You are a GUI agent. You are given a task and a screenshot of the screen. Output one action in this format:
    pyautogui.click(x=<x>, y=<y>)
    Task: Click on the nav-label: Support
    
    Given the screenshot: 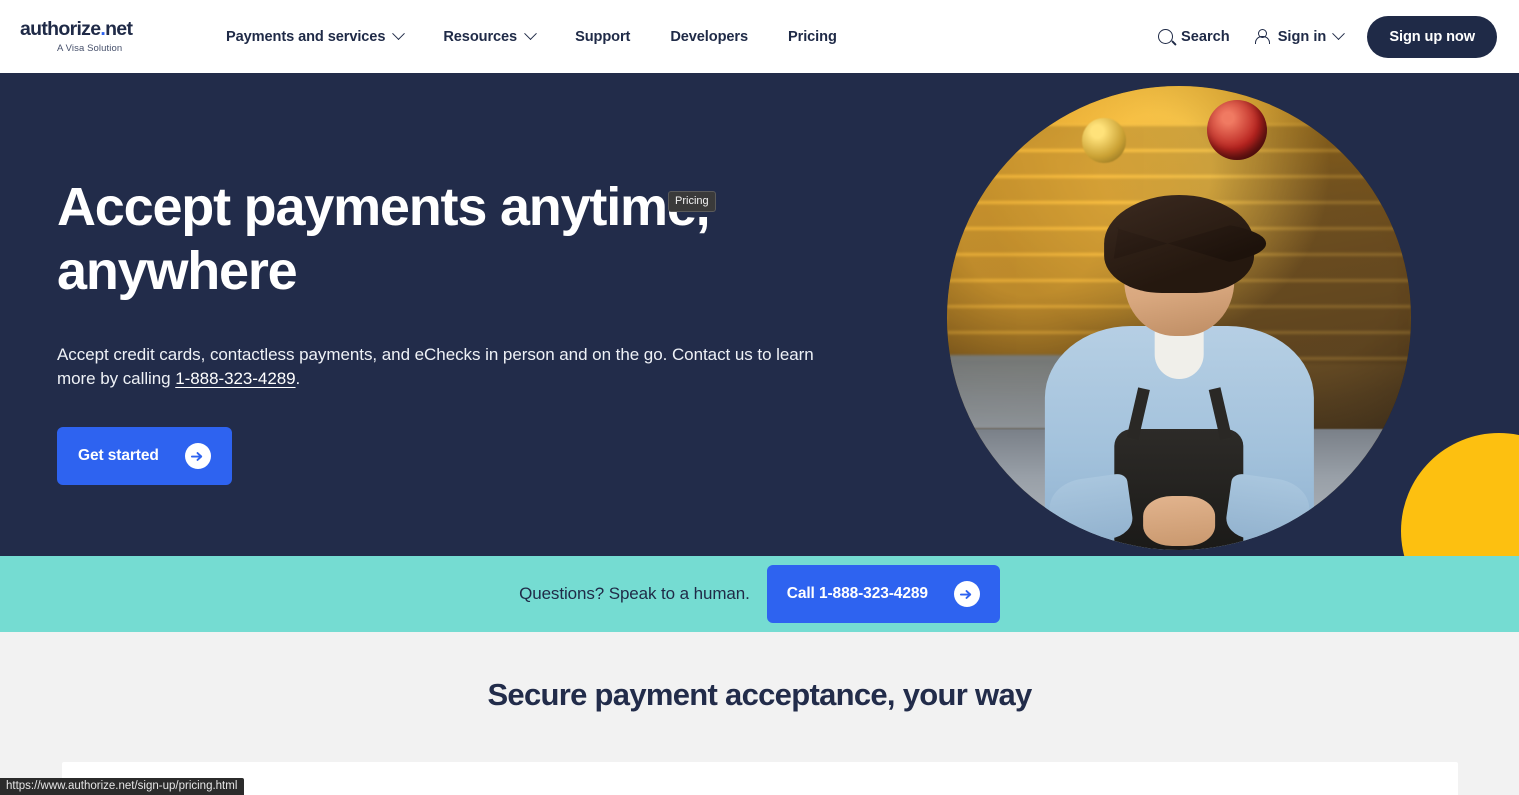 What is the action you would take?
    pyautogui.click(x=603, y=36)
    